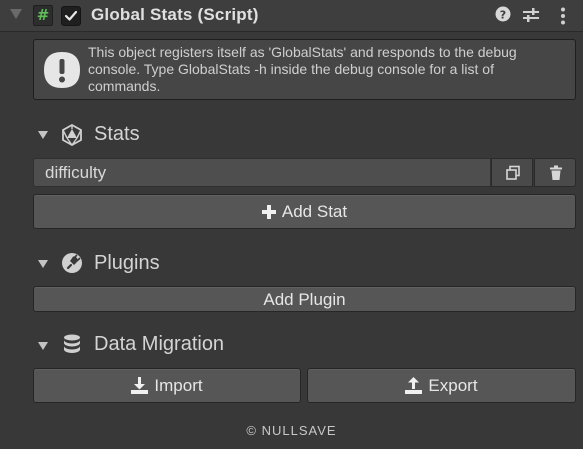 Image resolution: width=583 pixels, height=449 pixels. Describe the element at coordinates (72, 135) in the screenshot. I see `d20-dice-icon` at that location.